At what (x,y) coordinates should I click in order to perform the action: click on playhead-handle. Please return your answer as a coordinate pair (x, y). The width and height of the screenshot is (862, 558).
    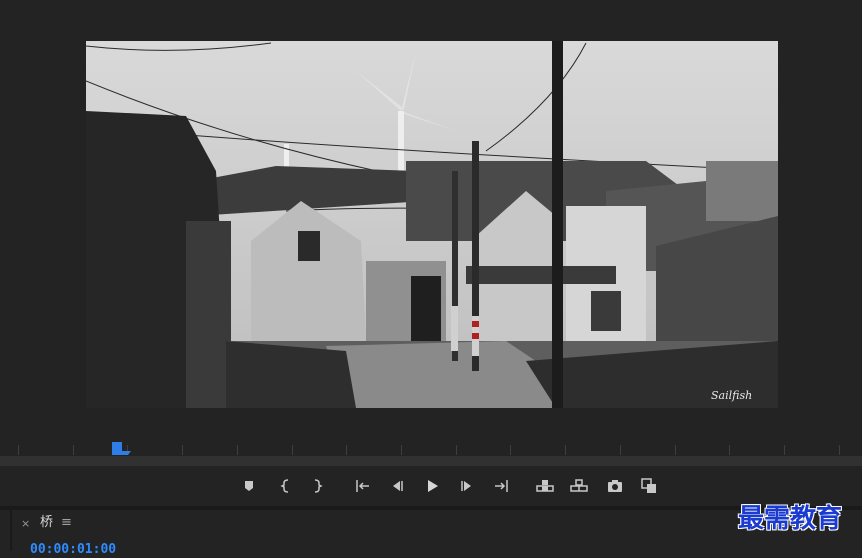
    Looking at the image, I should click on (122, 448).